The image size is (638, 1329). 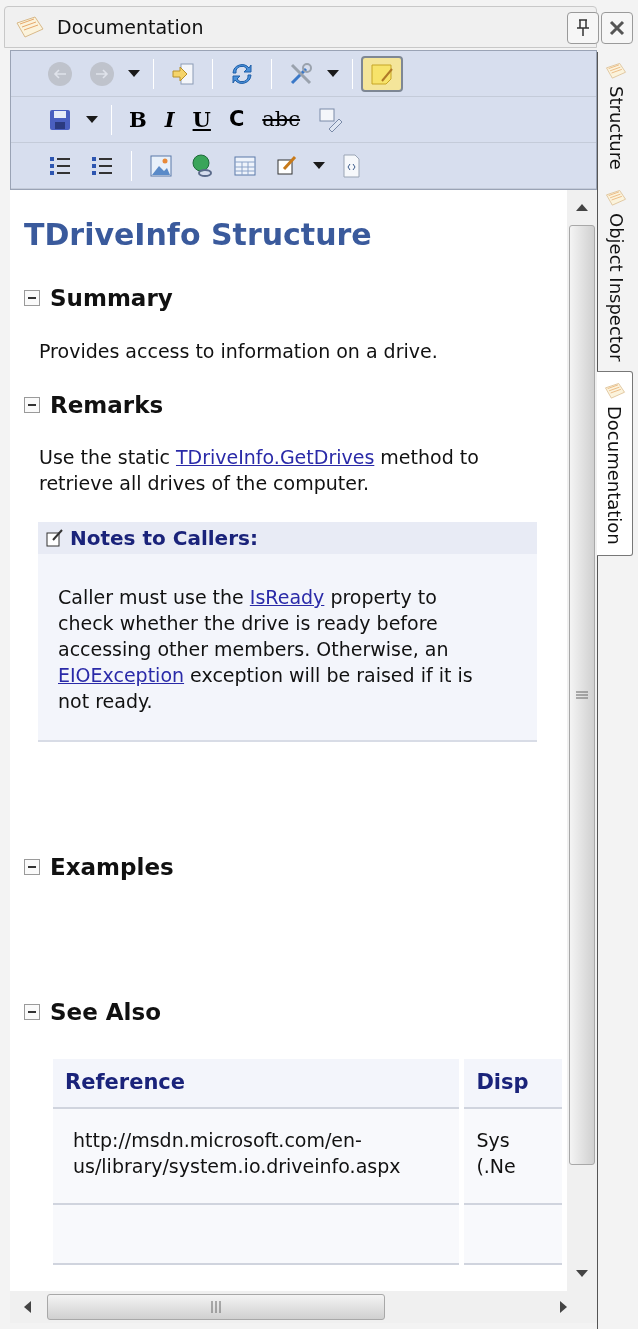 I want to click on image-icon, so click(x=161, y=165).